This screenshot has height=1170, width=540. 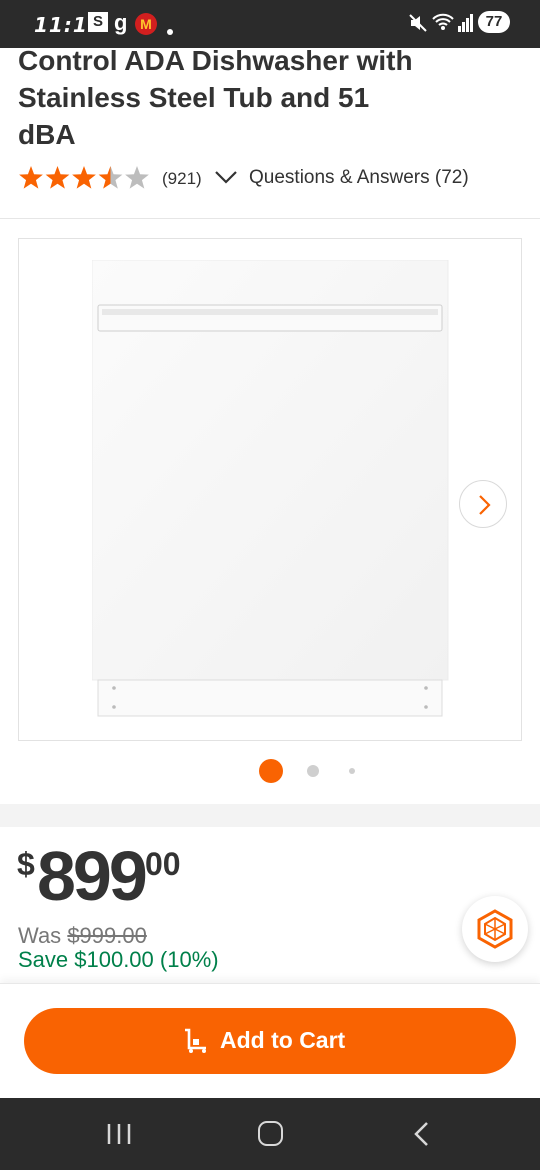 What do you see at coordinates (121, 22) in the screenshot?
I see `google-g-icon: g` at bounding box center [121, 22].